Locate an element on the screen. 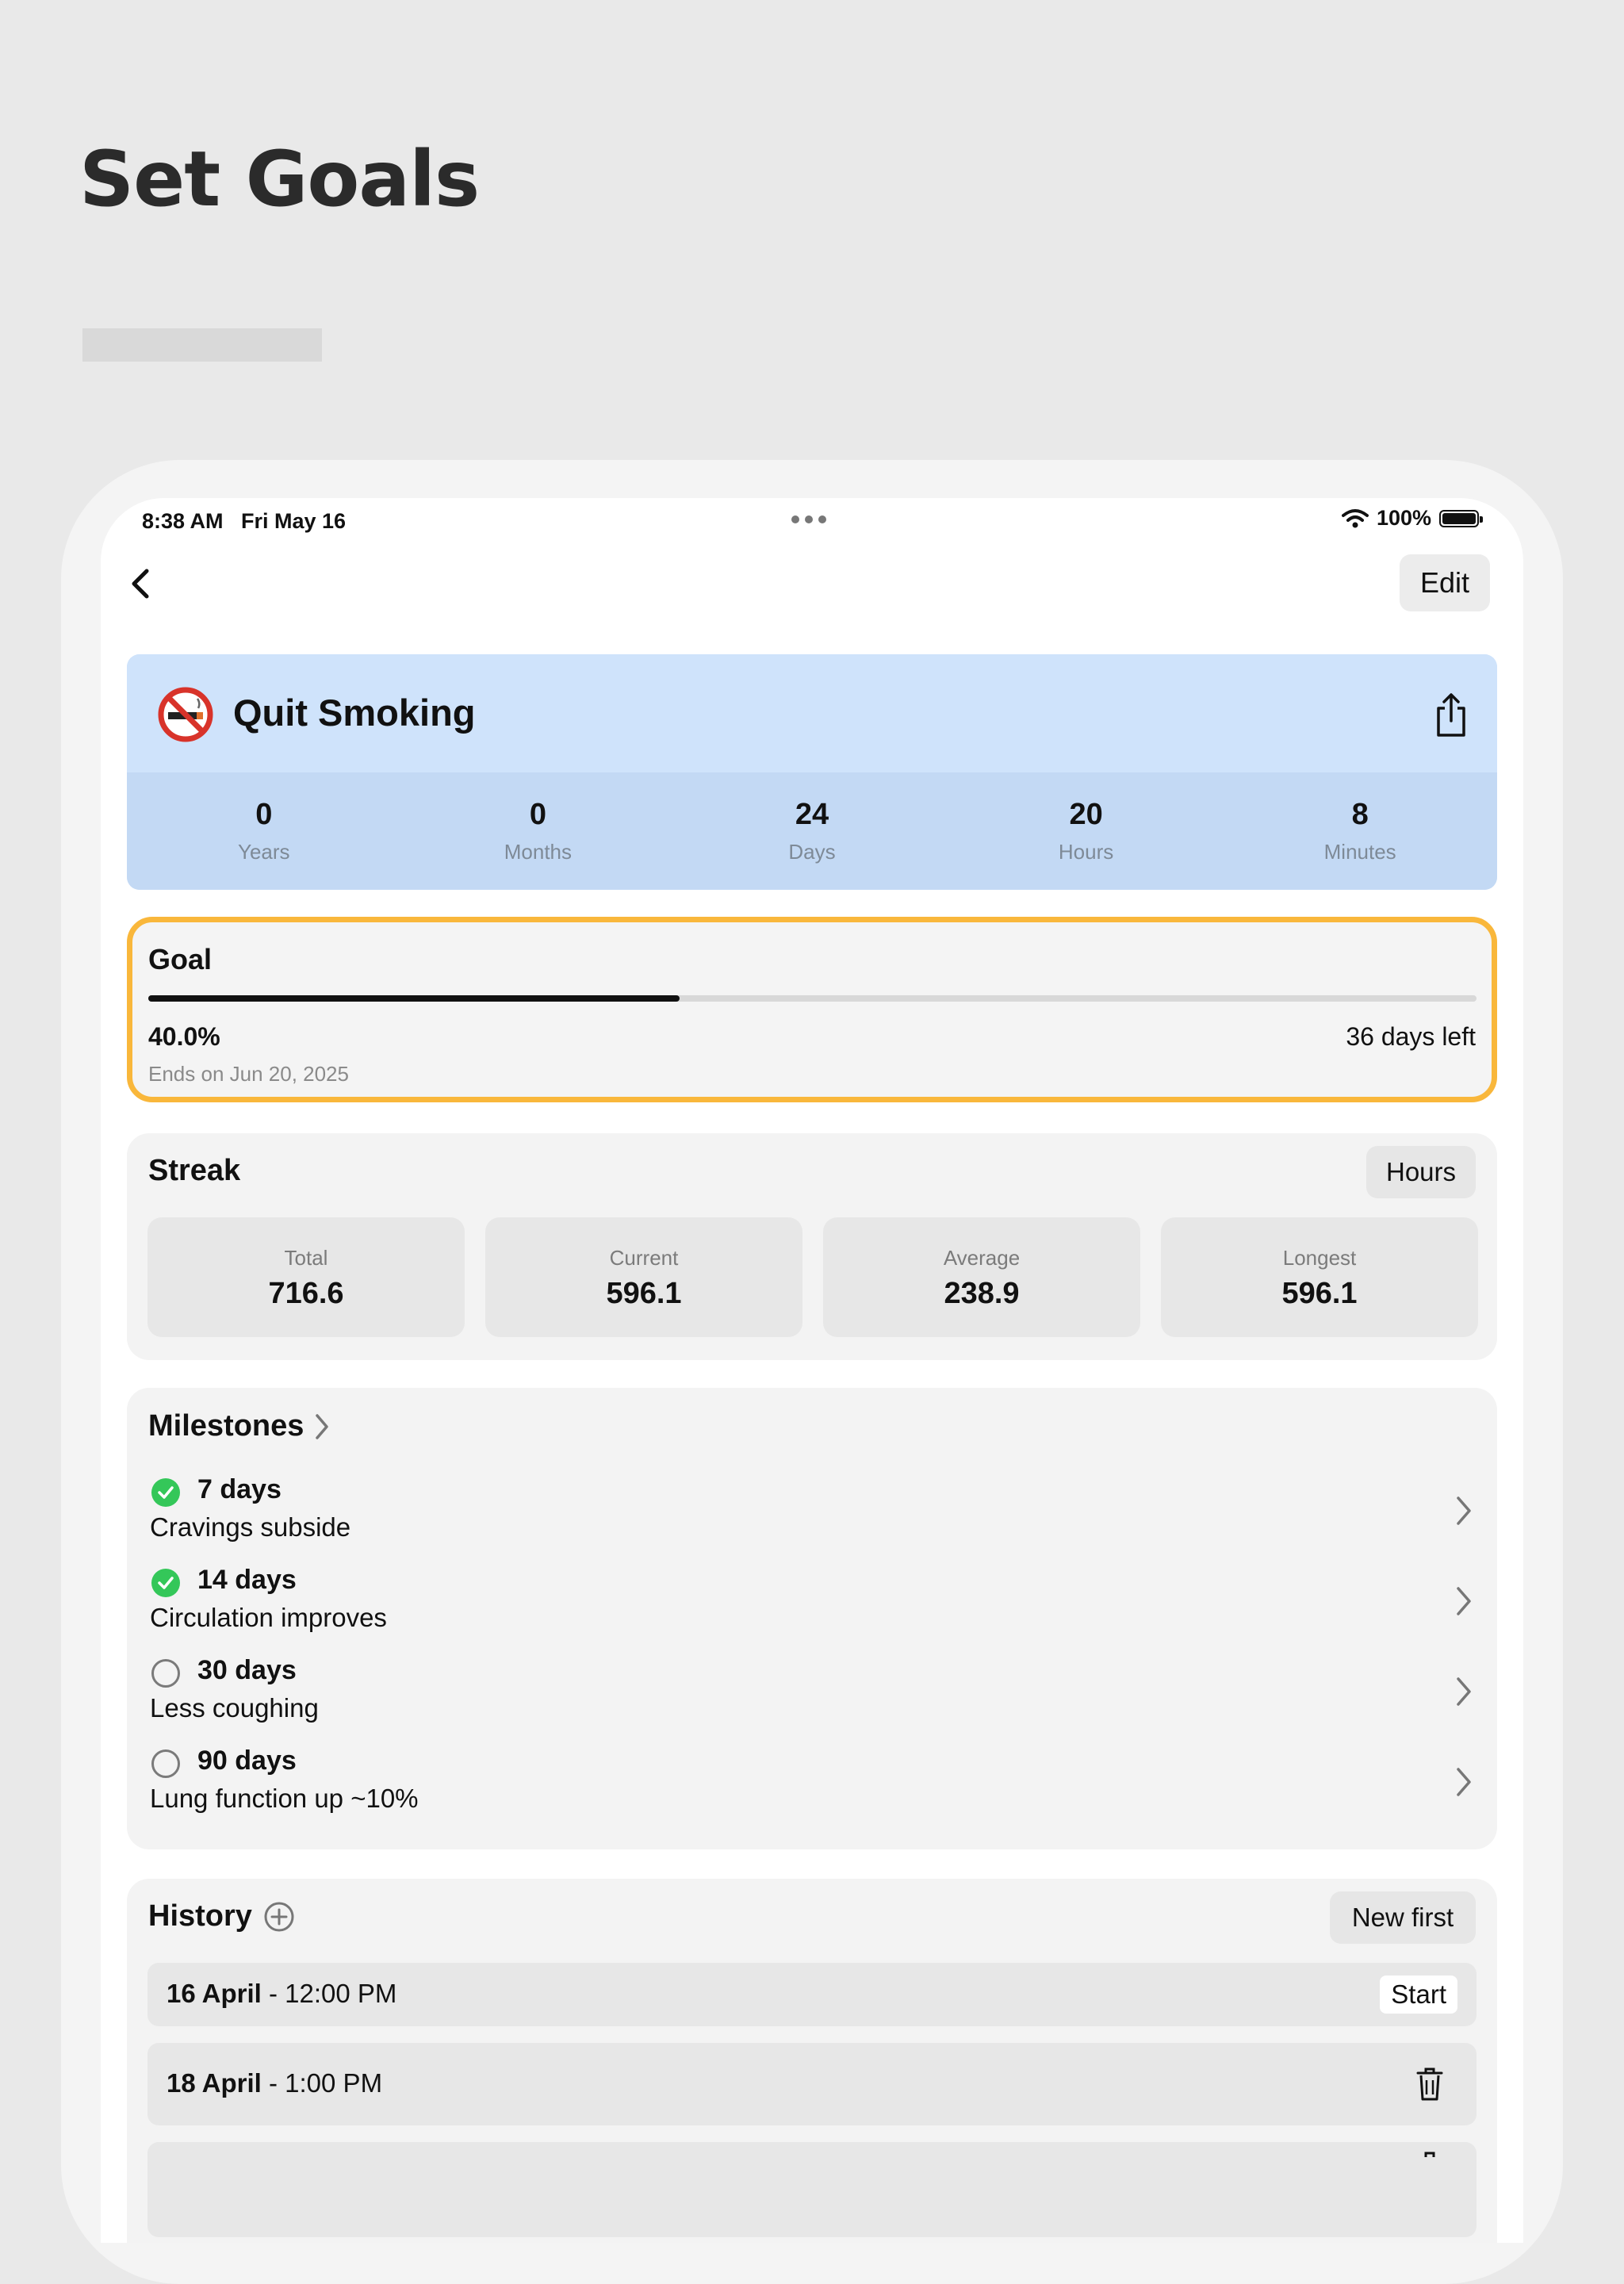 This screenshot has height=2284, width=1624. streak-longest: Longest 596.1 is located at coordinates (1319, 1277).